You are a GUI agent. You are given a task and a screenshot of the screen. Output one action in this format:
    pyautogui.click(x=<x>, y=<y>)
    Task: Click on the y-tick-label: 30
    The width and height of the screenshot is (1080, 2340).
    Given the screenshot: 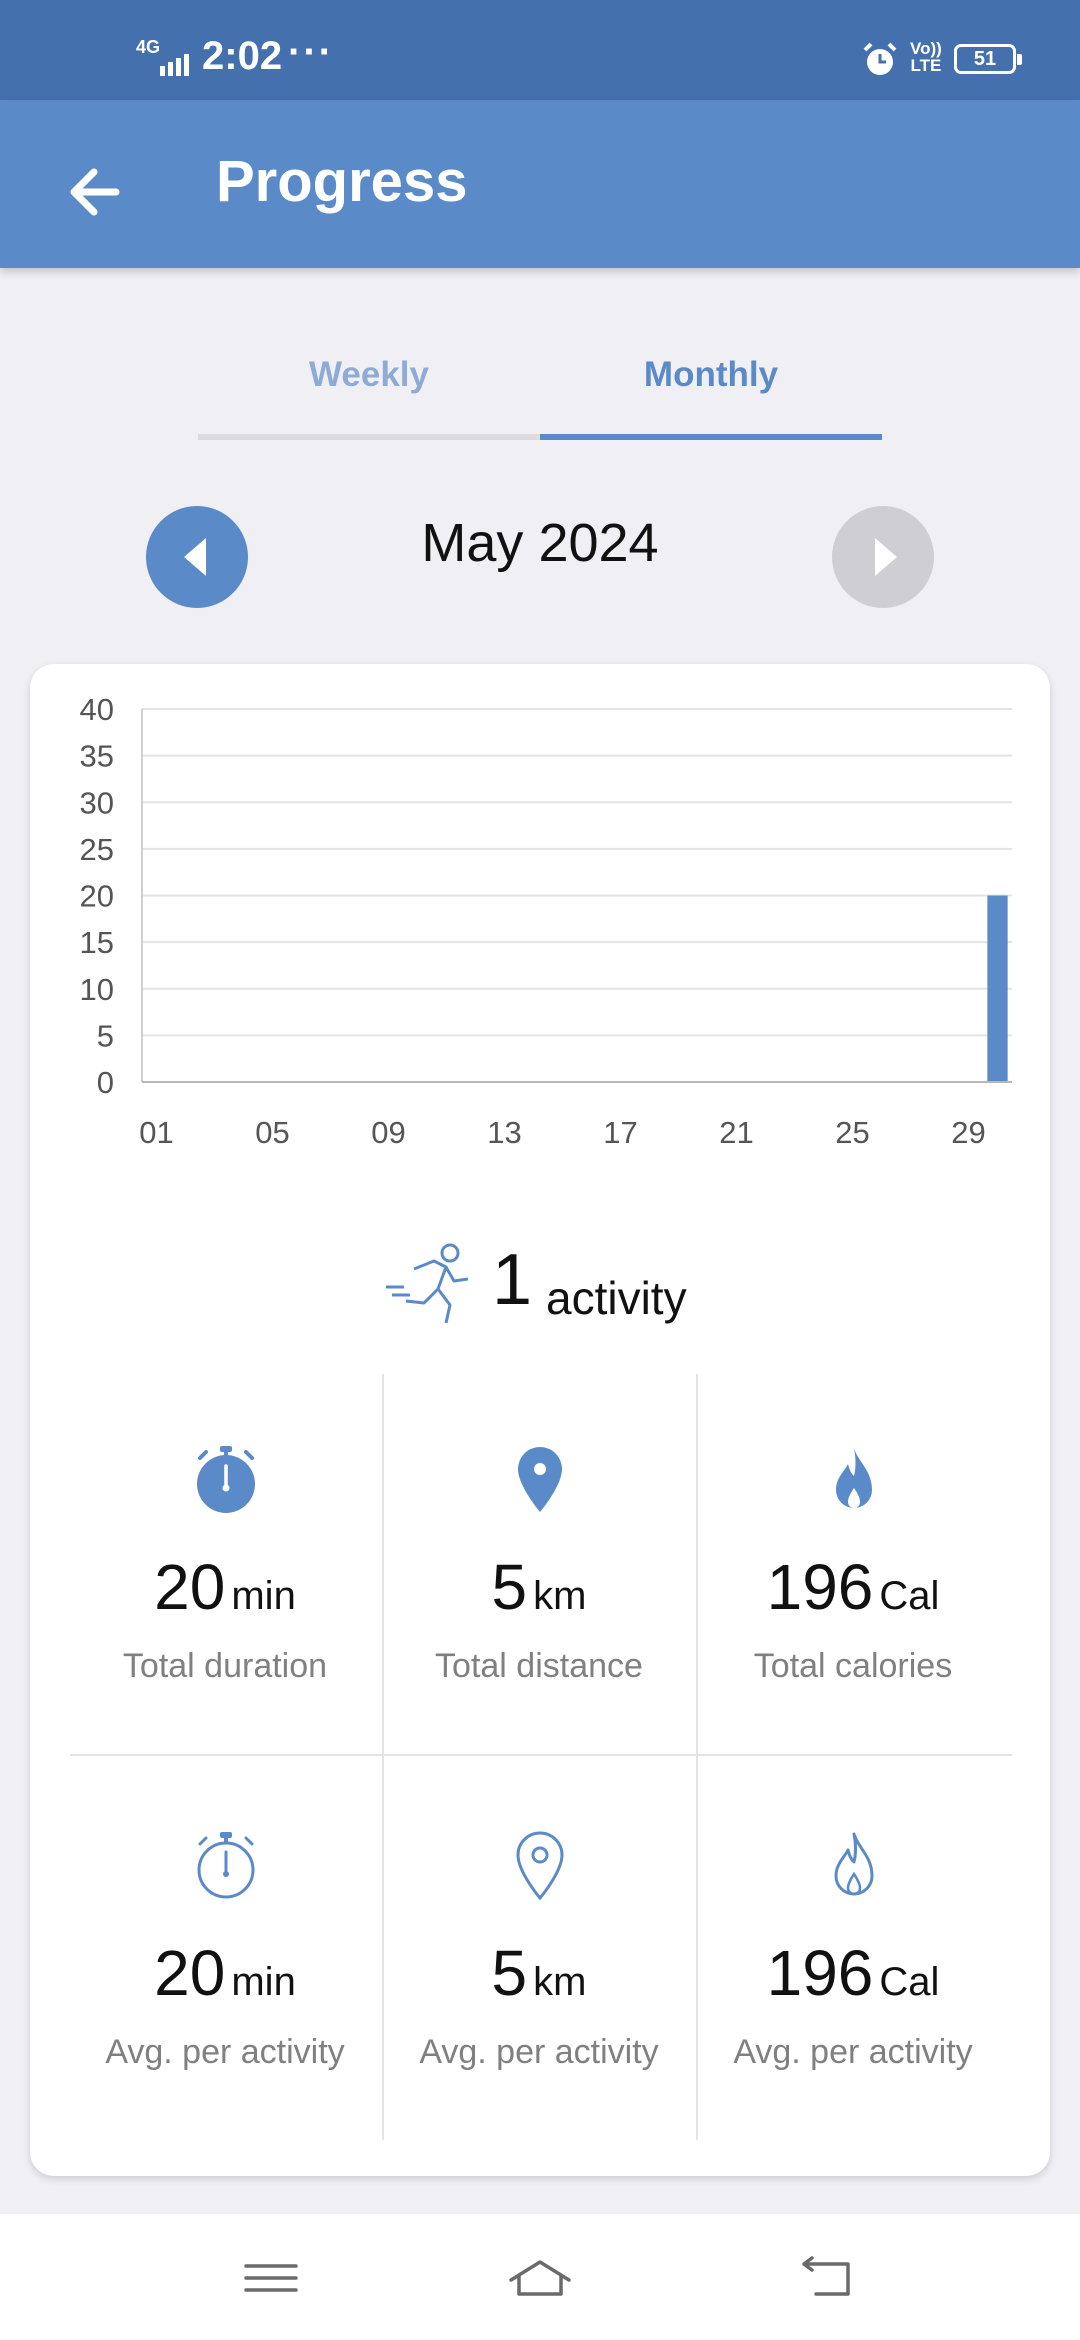 What is the action you would take?
    pyautogui.click(x=97, y=802)
    